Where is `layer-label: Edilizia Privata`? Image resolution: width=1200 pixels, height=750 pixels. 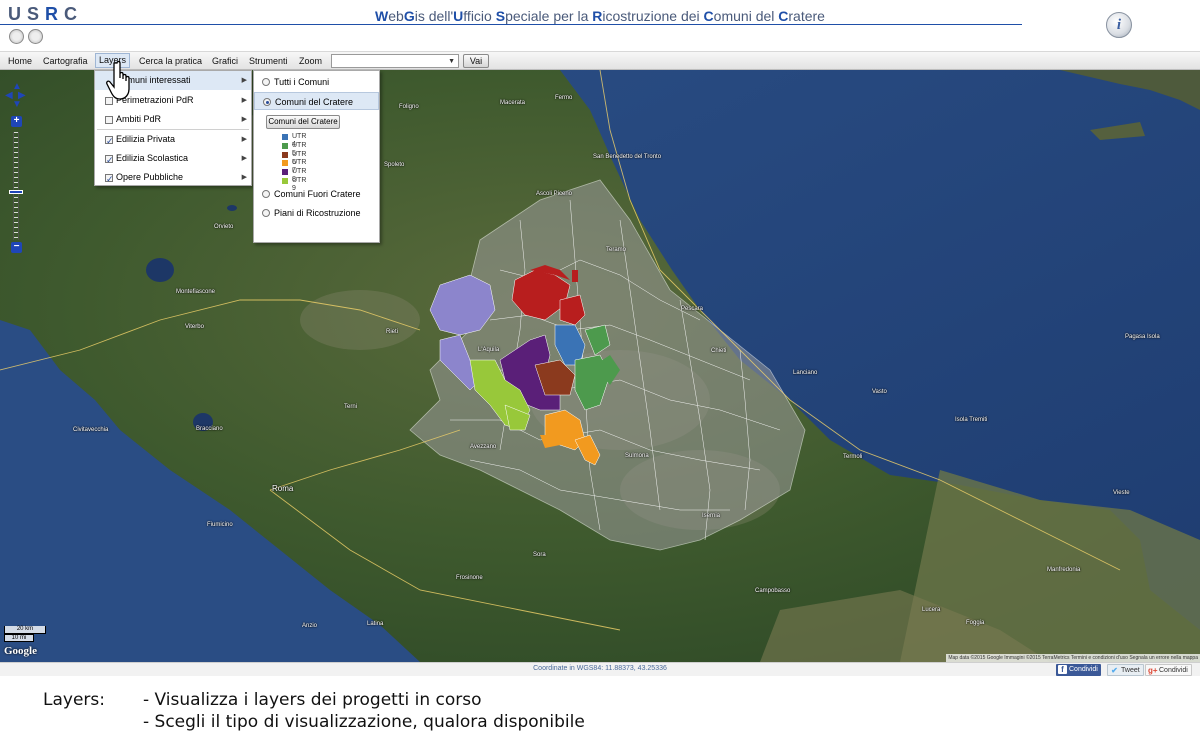
layer-label: Edilizia Privata is located at coordinates (146, 139).